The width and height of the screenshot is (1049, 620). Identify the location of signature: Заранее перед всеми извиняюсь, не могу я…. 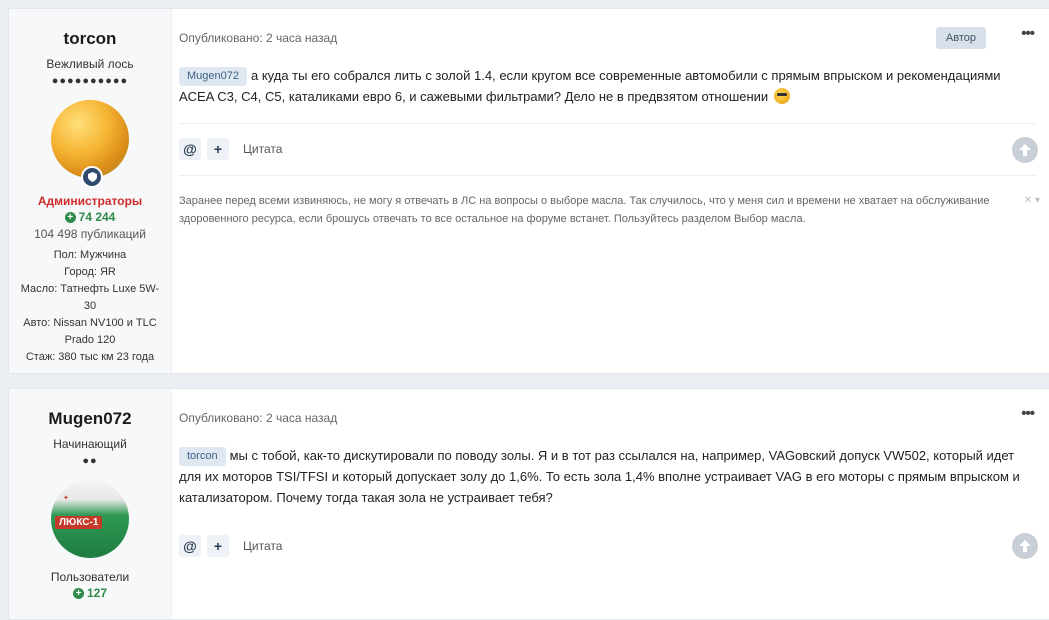
(584, 210).